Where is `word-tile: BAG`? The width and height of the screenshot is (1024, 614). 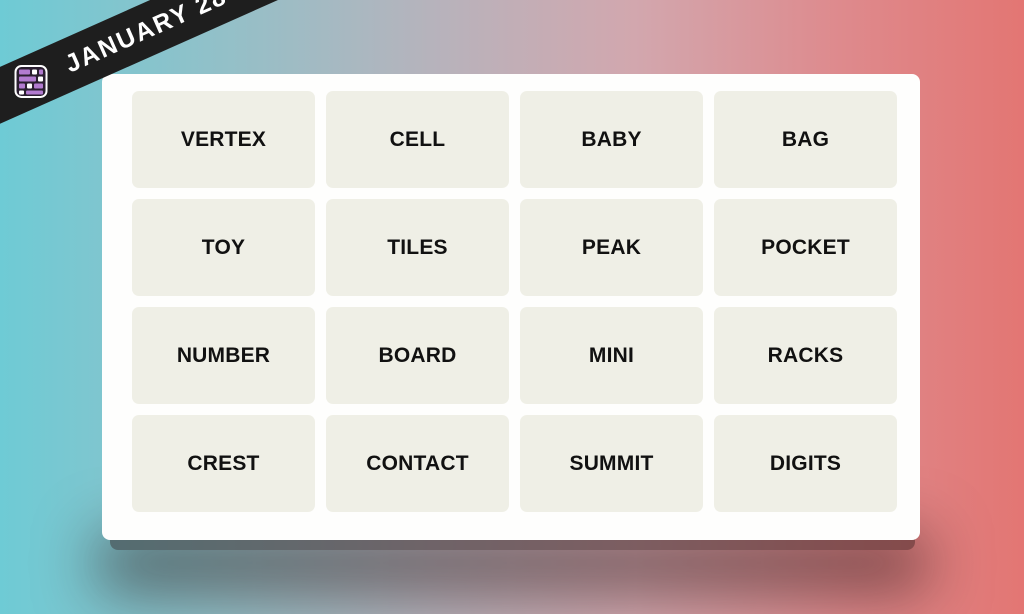
word-tile: BAG is located at coordinates (805, 139).